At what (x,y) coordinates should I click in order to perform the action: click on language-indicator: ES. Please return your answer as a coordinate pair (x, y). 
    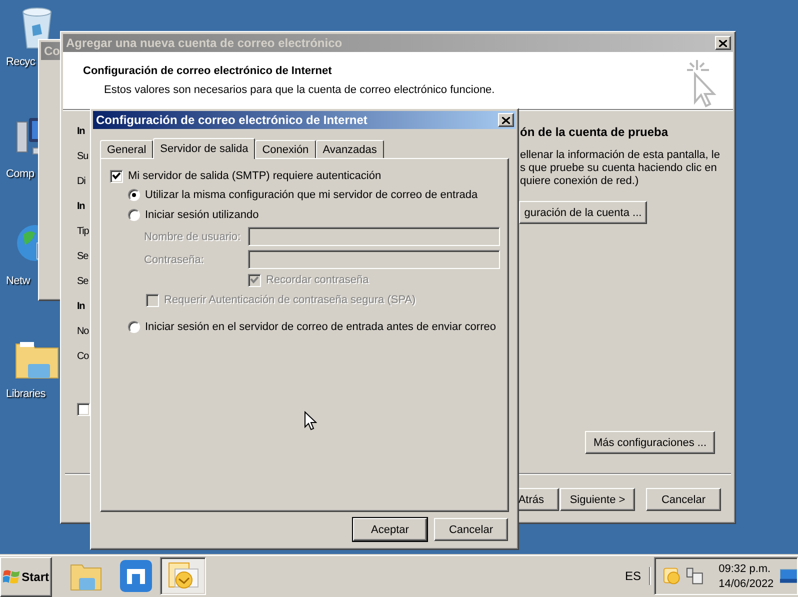
    Looking at the image, I should click on (637, 576).